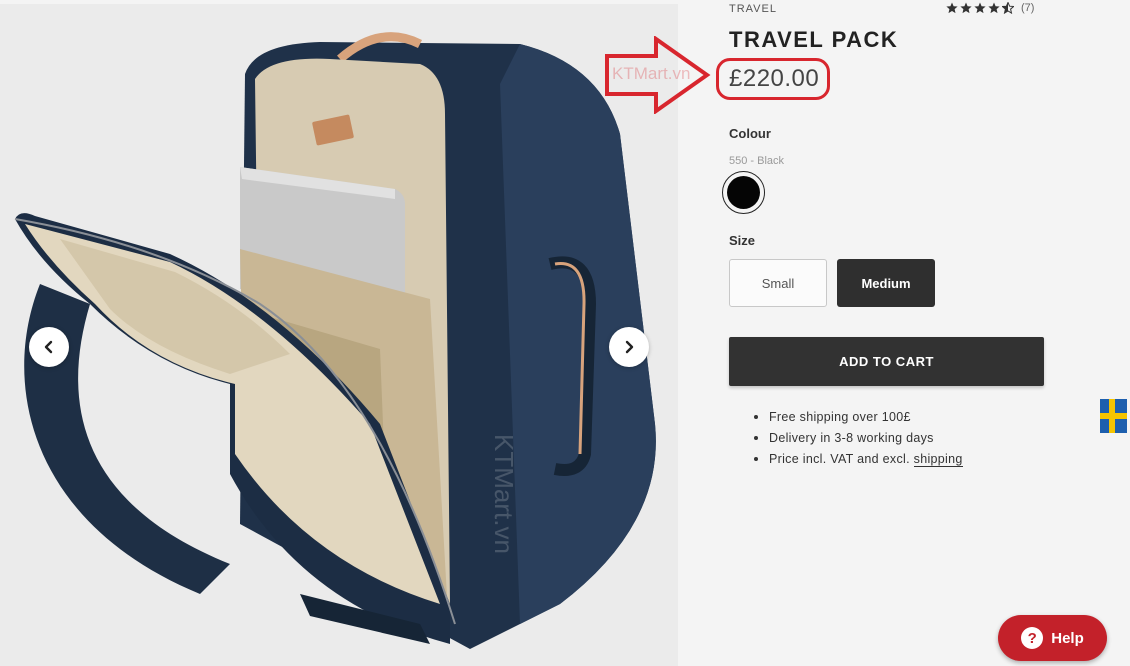  What do you see at coordinates (757, 161) in the screenshot?
I see `colour-selected-name: 550 - Black` at bounding box center [757, 161].